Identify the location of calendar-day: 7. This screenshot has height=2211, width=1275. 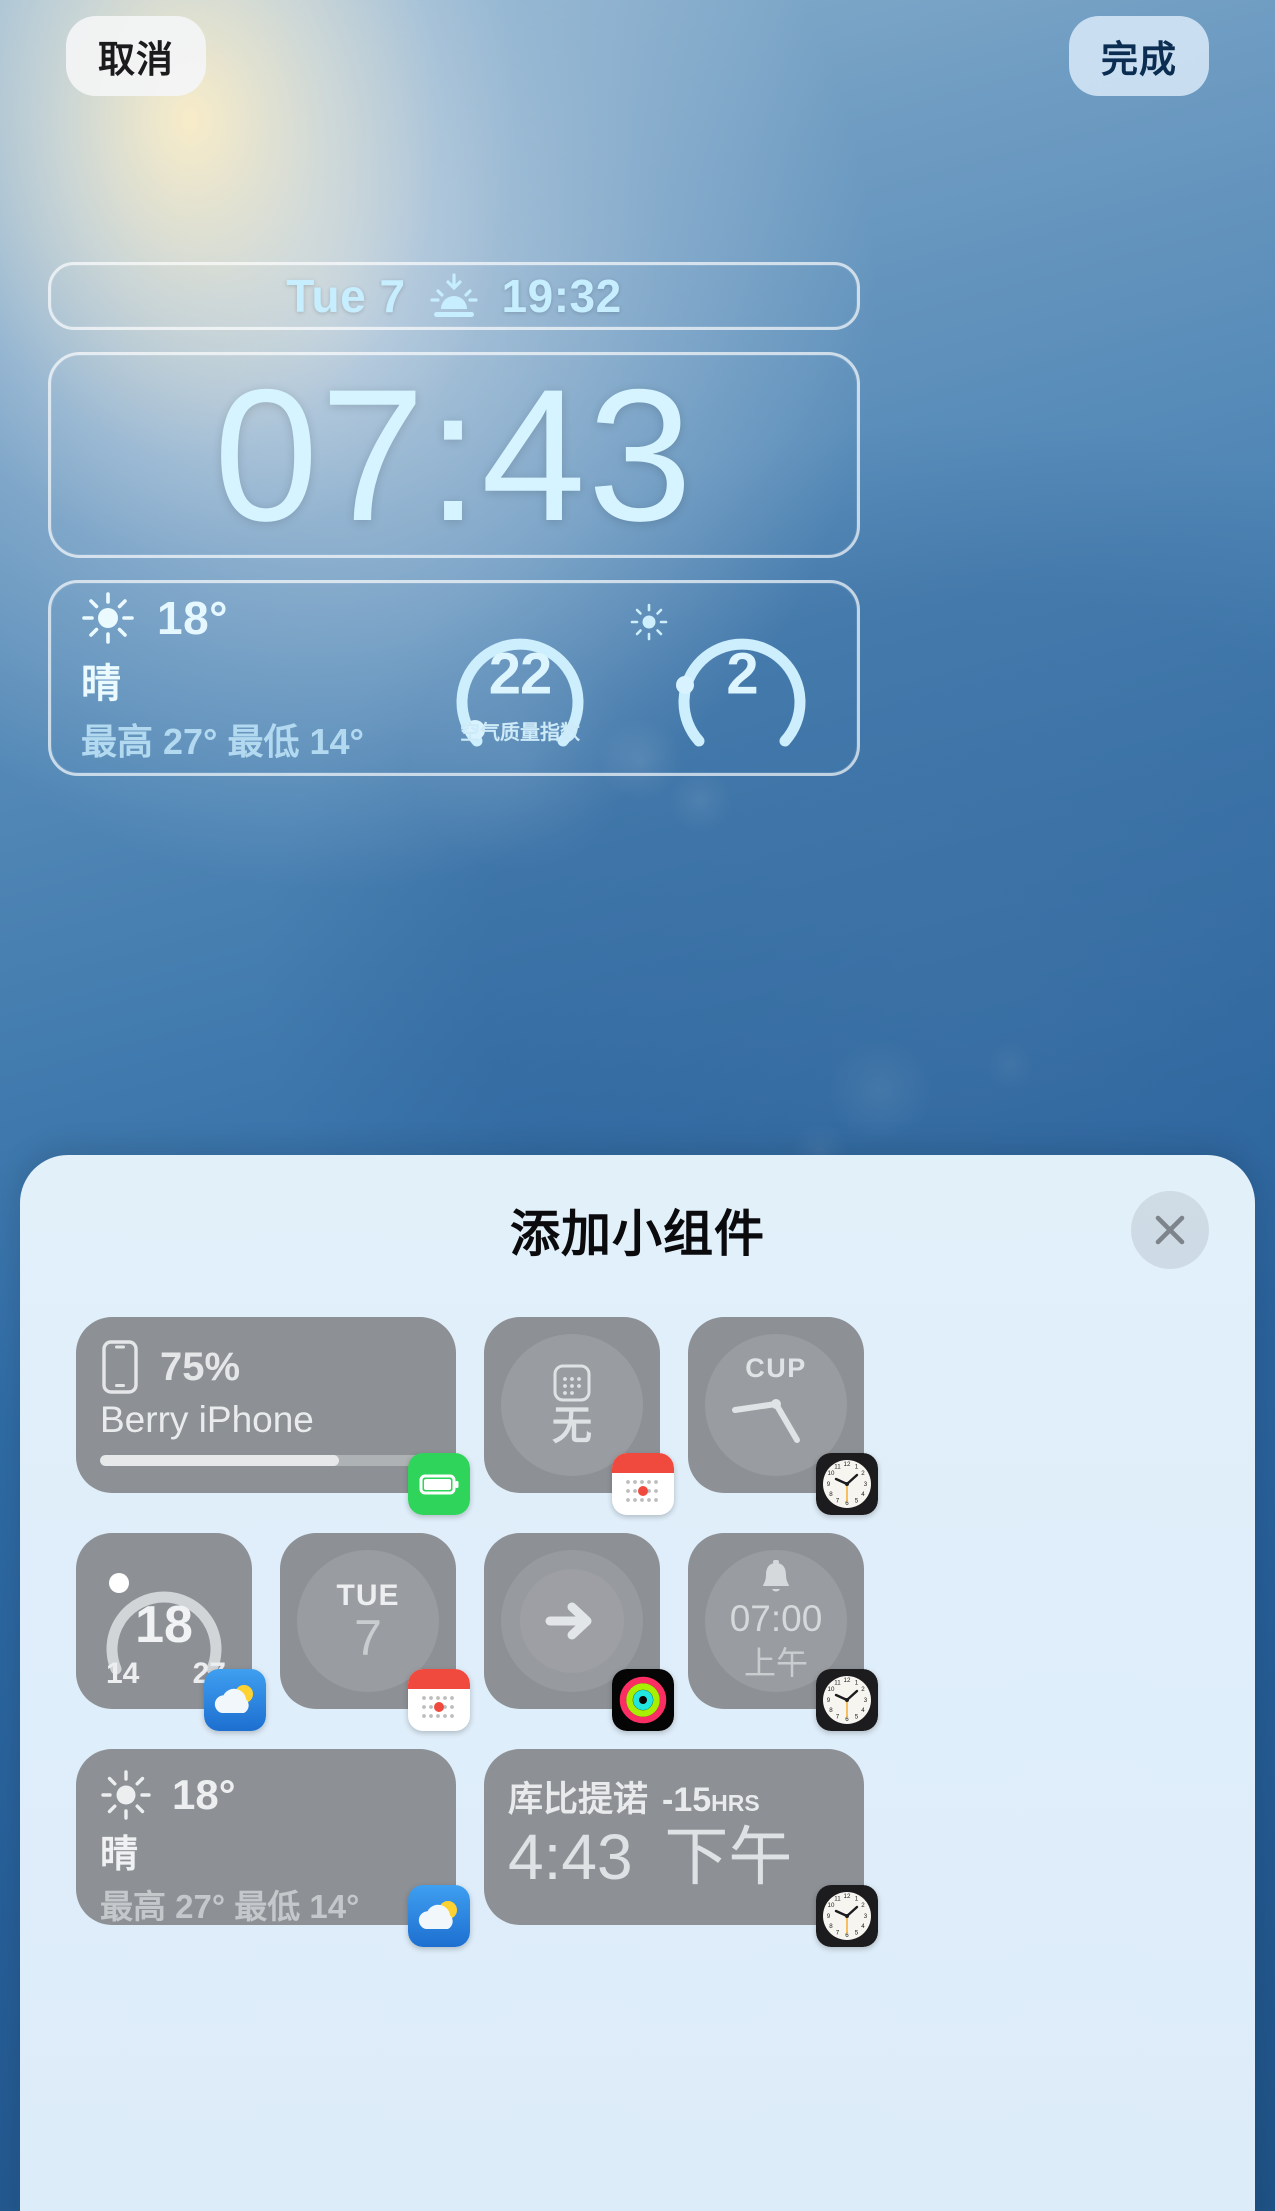
(368, 1638).